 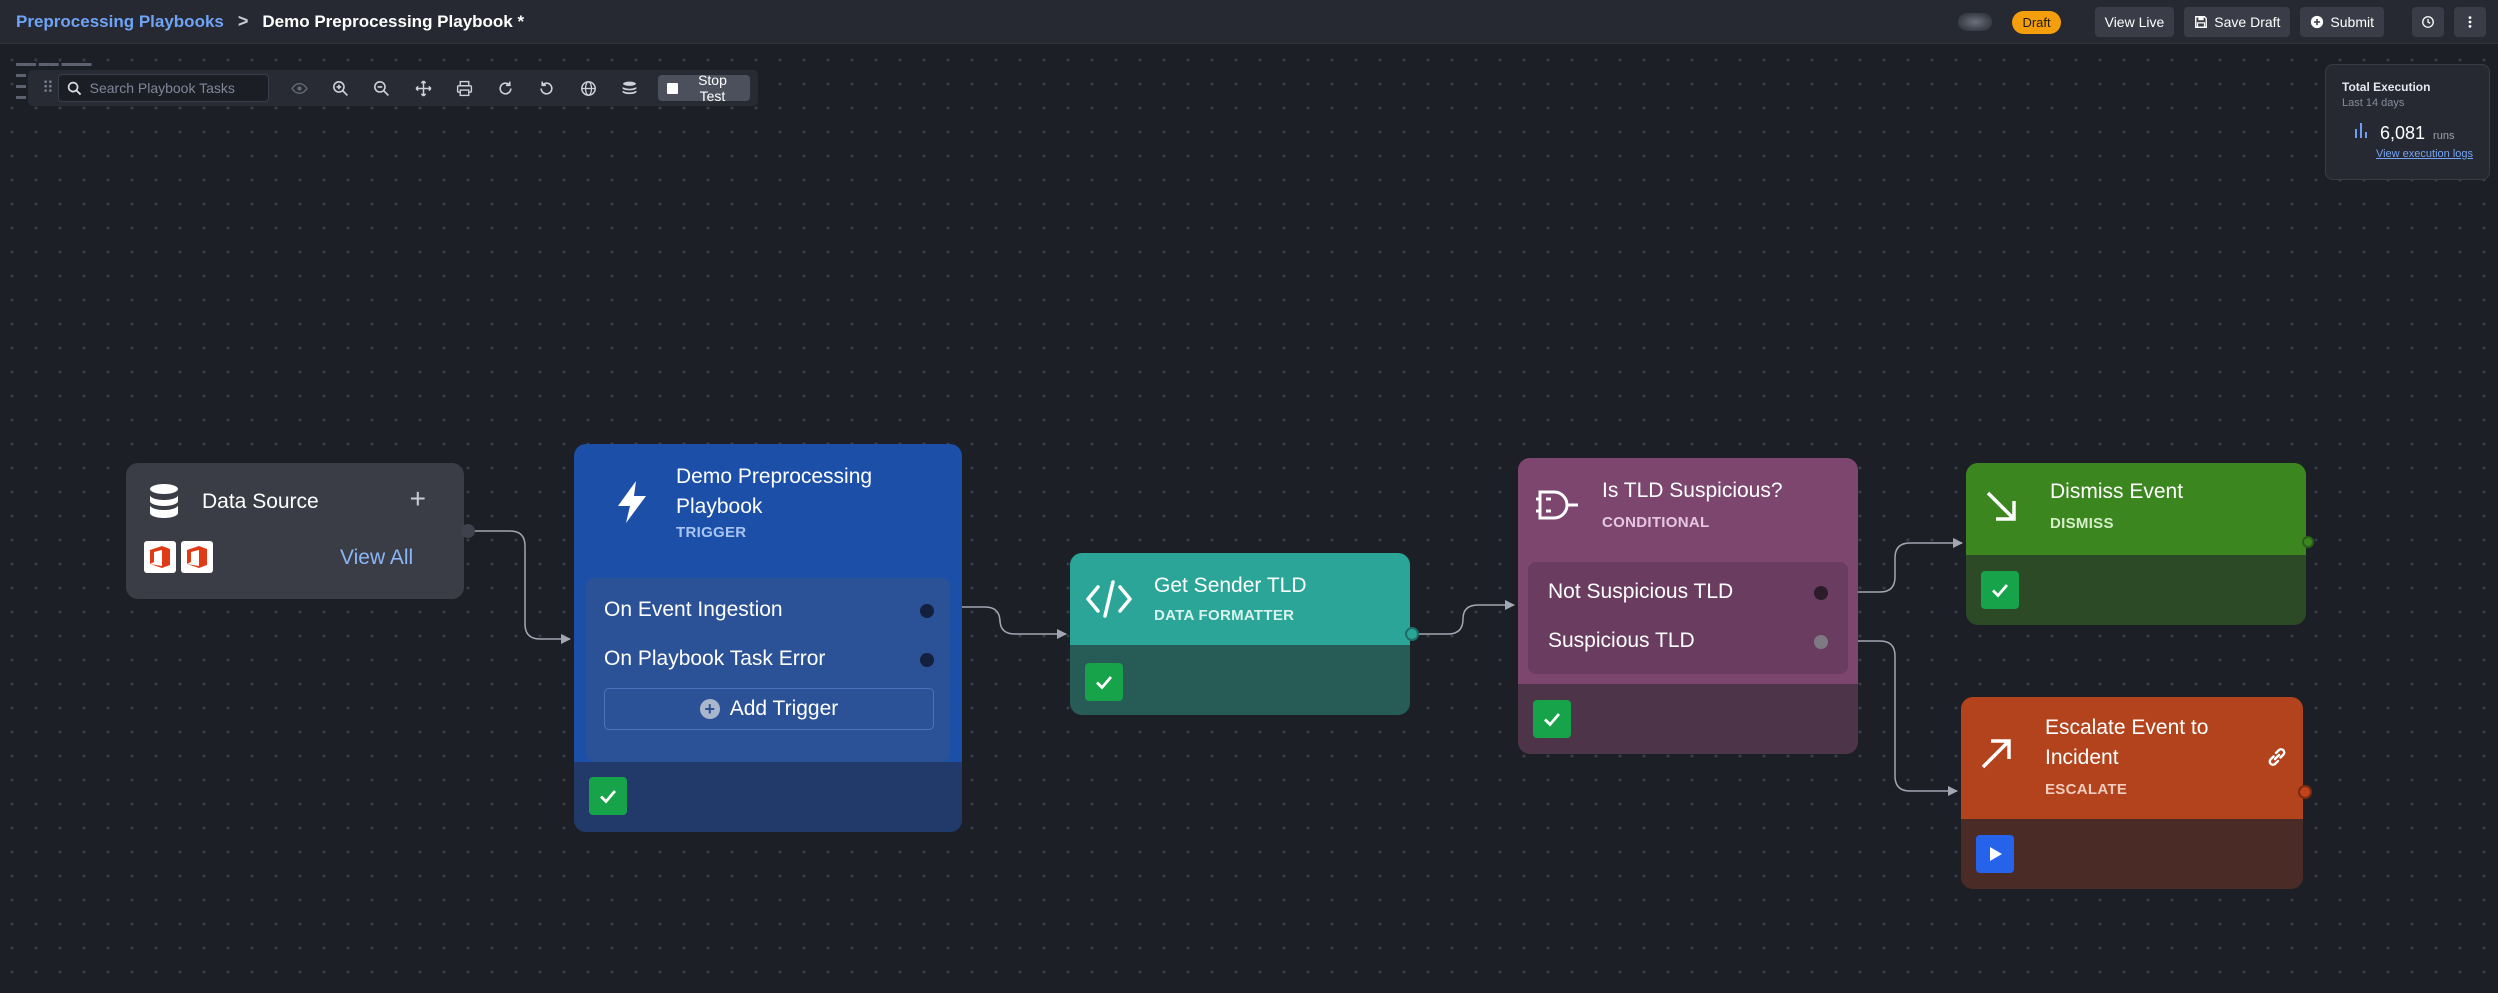 What do you see at coordinates (2342, 22) in the screenshot?
I see `submit-button: Submit` at bounding box center [2342, 22].